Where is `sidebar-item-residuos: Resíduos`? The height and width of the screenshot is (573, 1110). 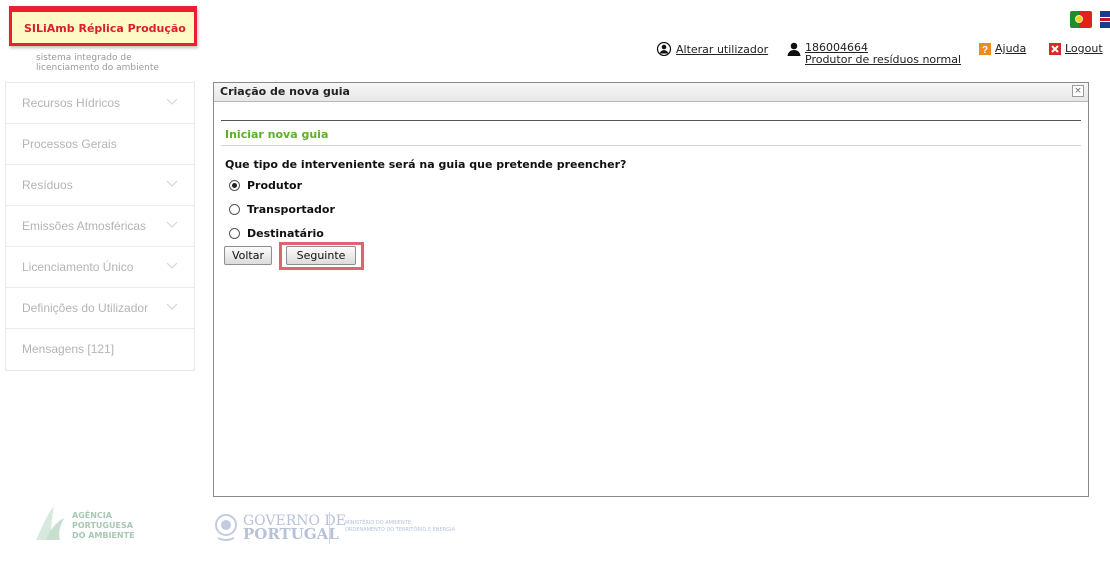 sidebar-item-residuos: Resíduos is located at coordinates (100, 185).